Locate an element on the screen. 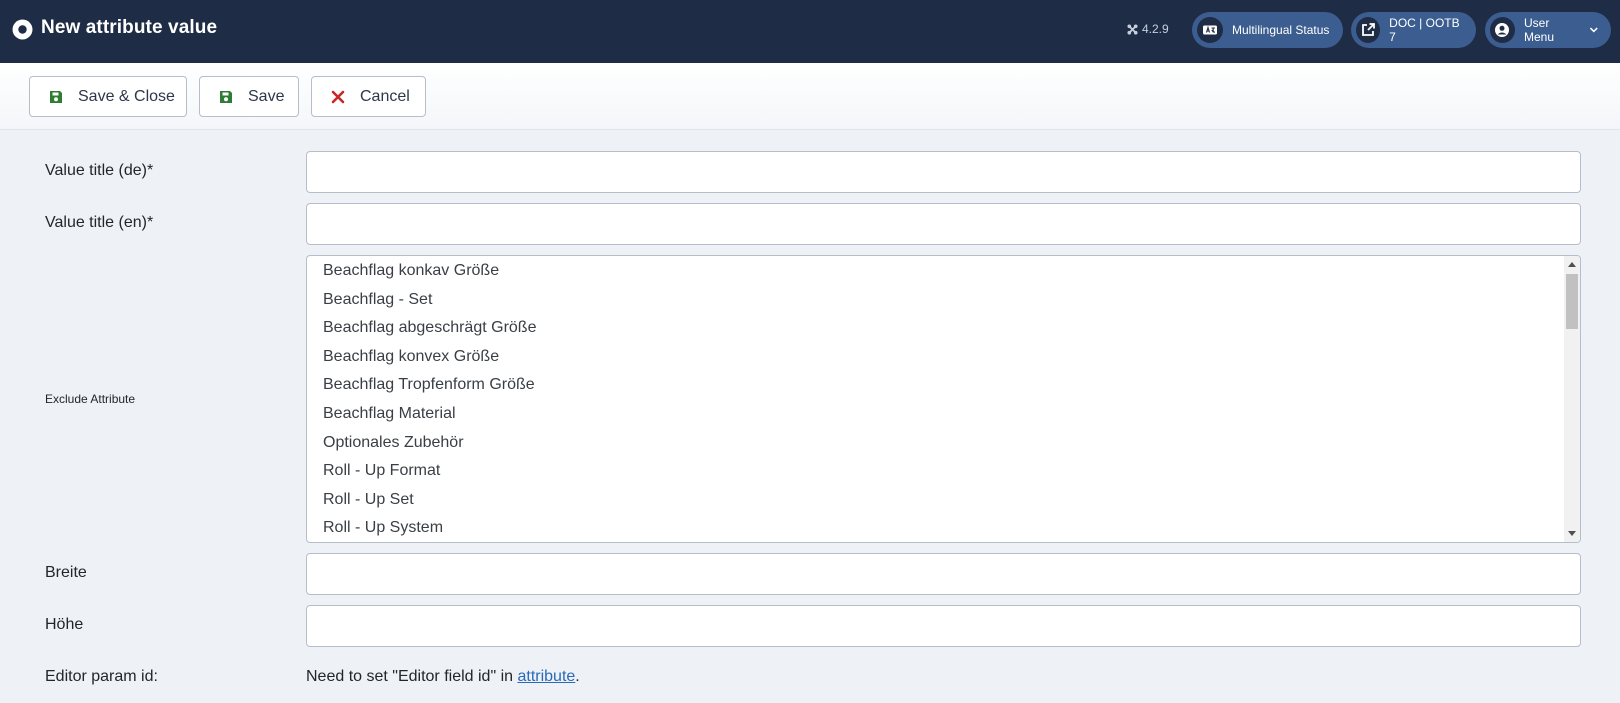  save-label: Save is located at coordinates (266, 96).